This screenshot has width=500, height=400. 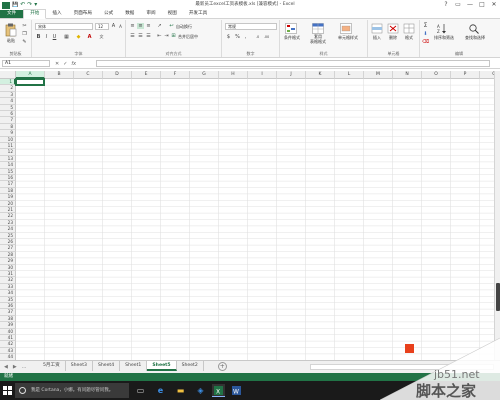 What do you see at coordinates (465, 75) in the screenshot?
I see `column-header: P` at bounding box center [465, 75].